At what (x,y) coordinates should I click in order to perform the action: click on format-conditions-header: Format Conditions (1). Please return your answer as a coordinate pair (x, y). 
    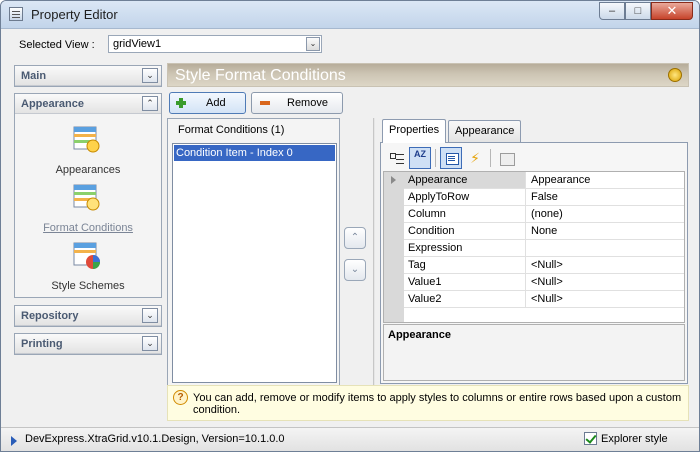
    Looking at the image, I should click on (231, 130).